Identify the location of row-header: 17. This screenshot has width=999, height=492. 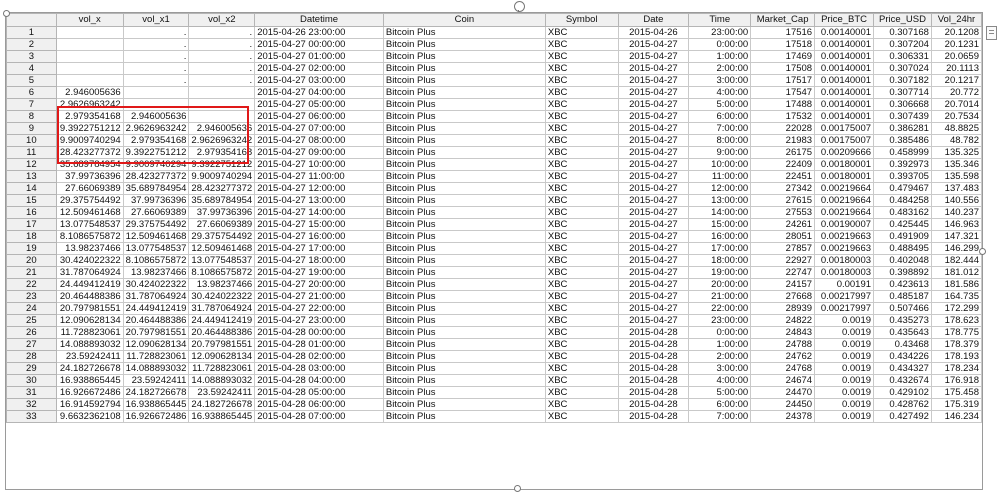
(31, 224).